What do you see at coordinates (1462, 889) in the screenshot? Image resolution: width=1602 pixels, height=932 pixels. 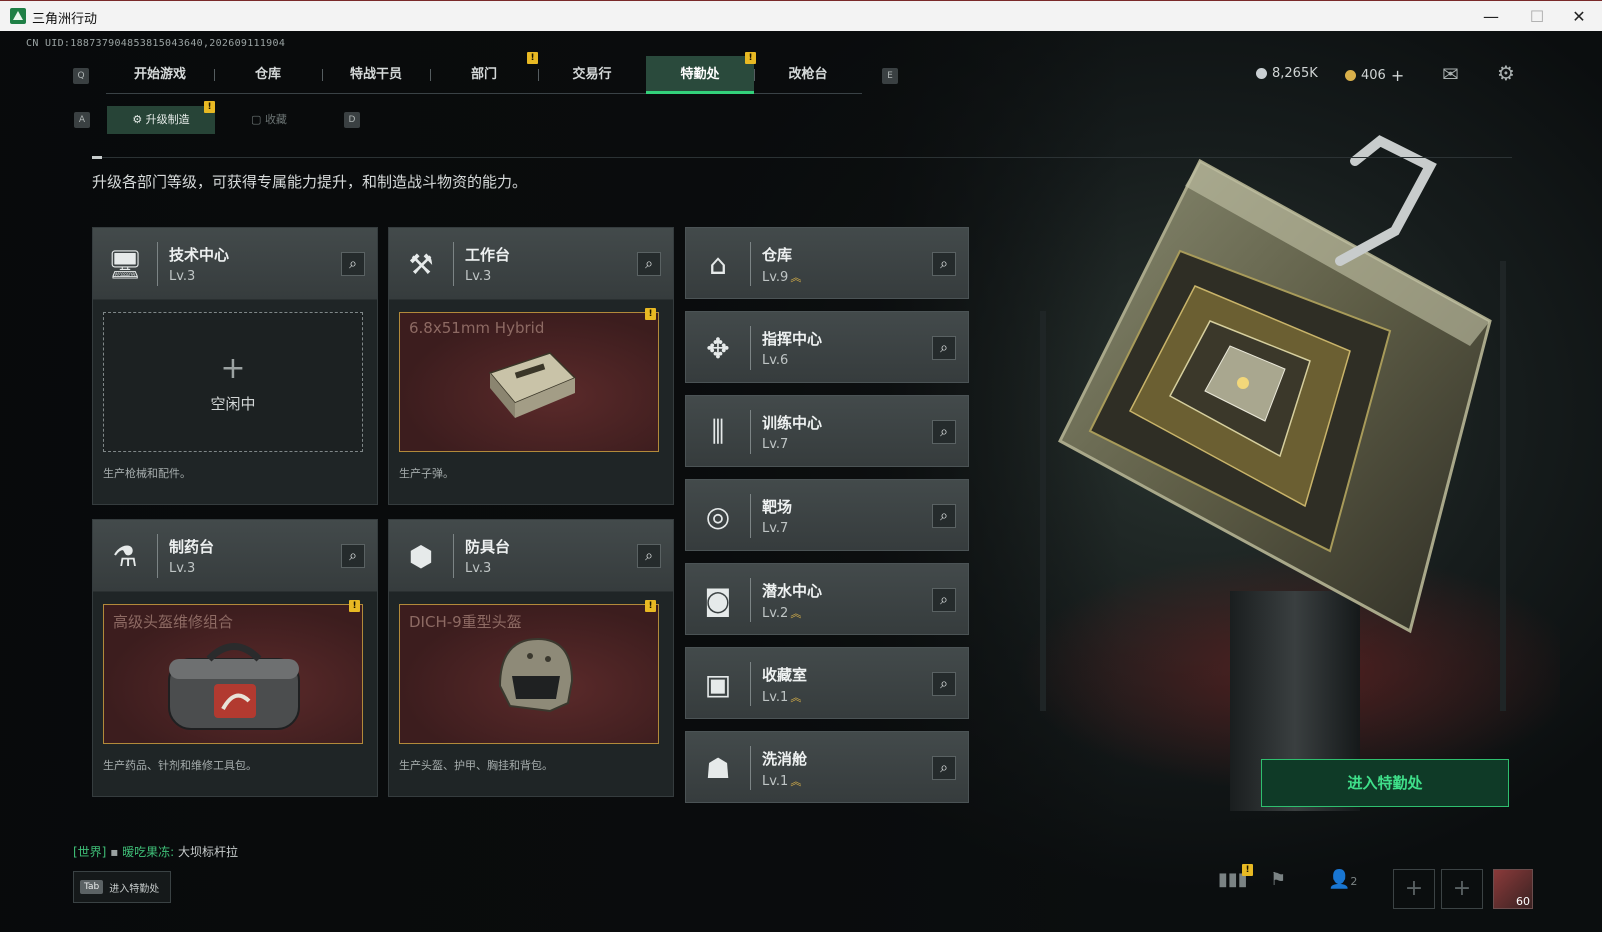 I see `team-slot-2: +` at bounding box center [1462, 889].